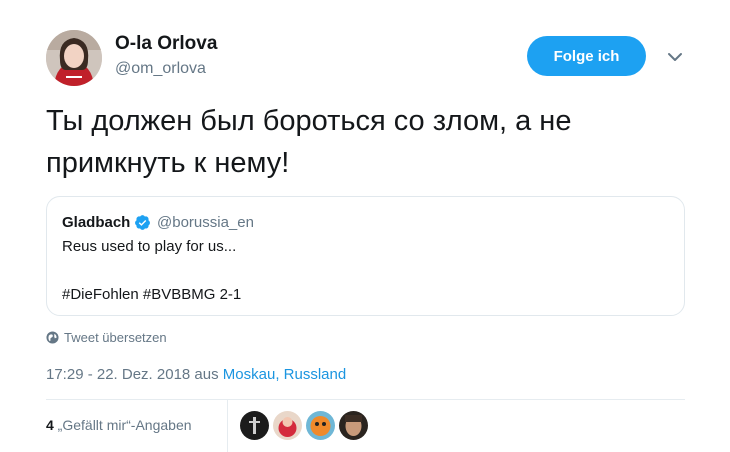  I want to click on follow-button: Folge ich, so click(586, 56).